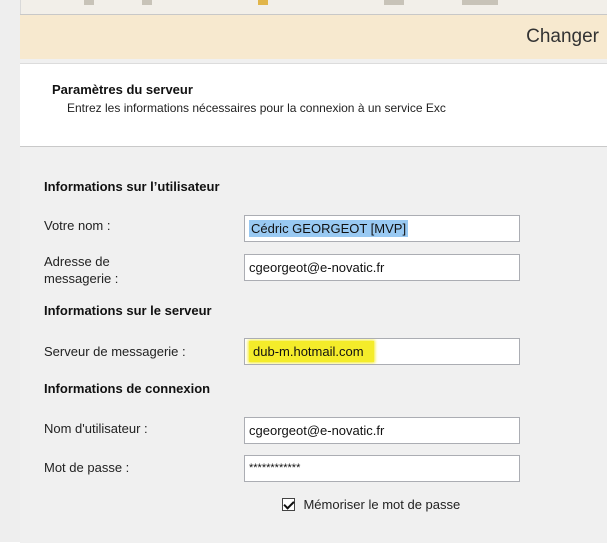 Image resolution: width=607 pixels, height=543 pixels. What do you see at coordinates (382, 468) in the screenshot?
I see `password-field: ************` at bounding box center [382, 468].